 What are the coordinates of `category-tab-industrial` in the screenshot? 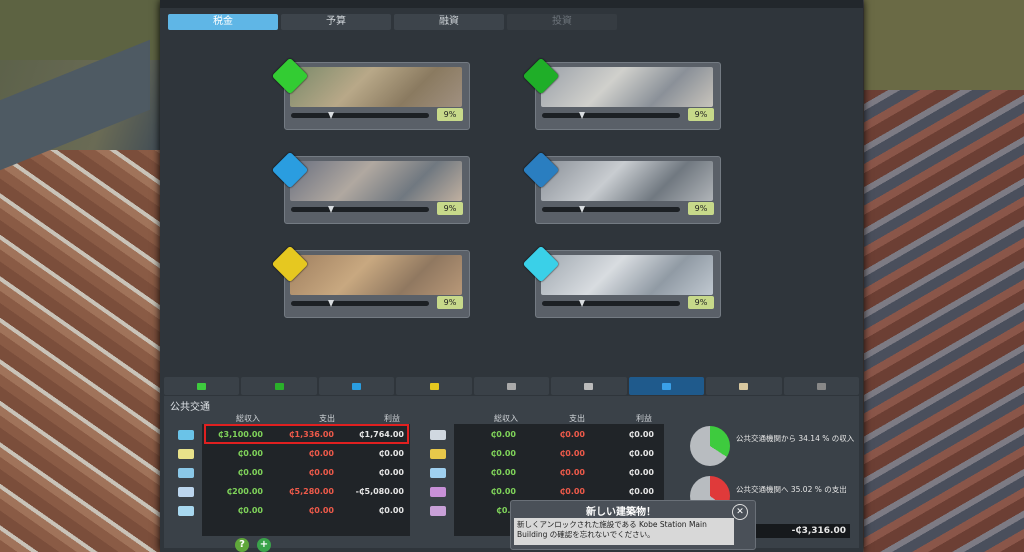 It's located at (434, 386).